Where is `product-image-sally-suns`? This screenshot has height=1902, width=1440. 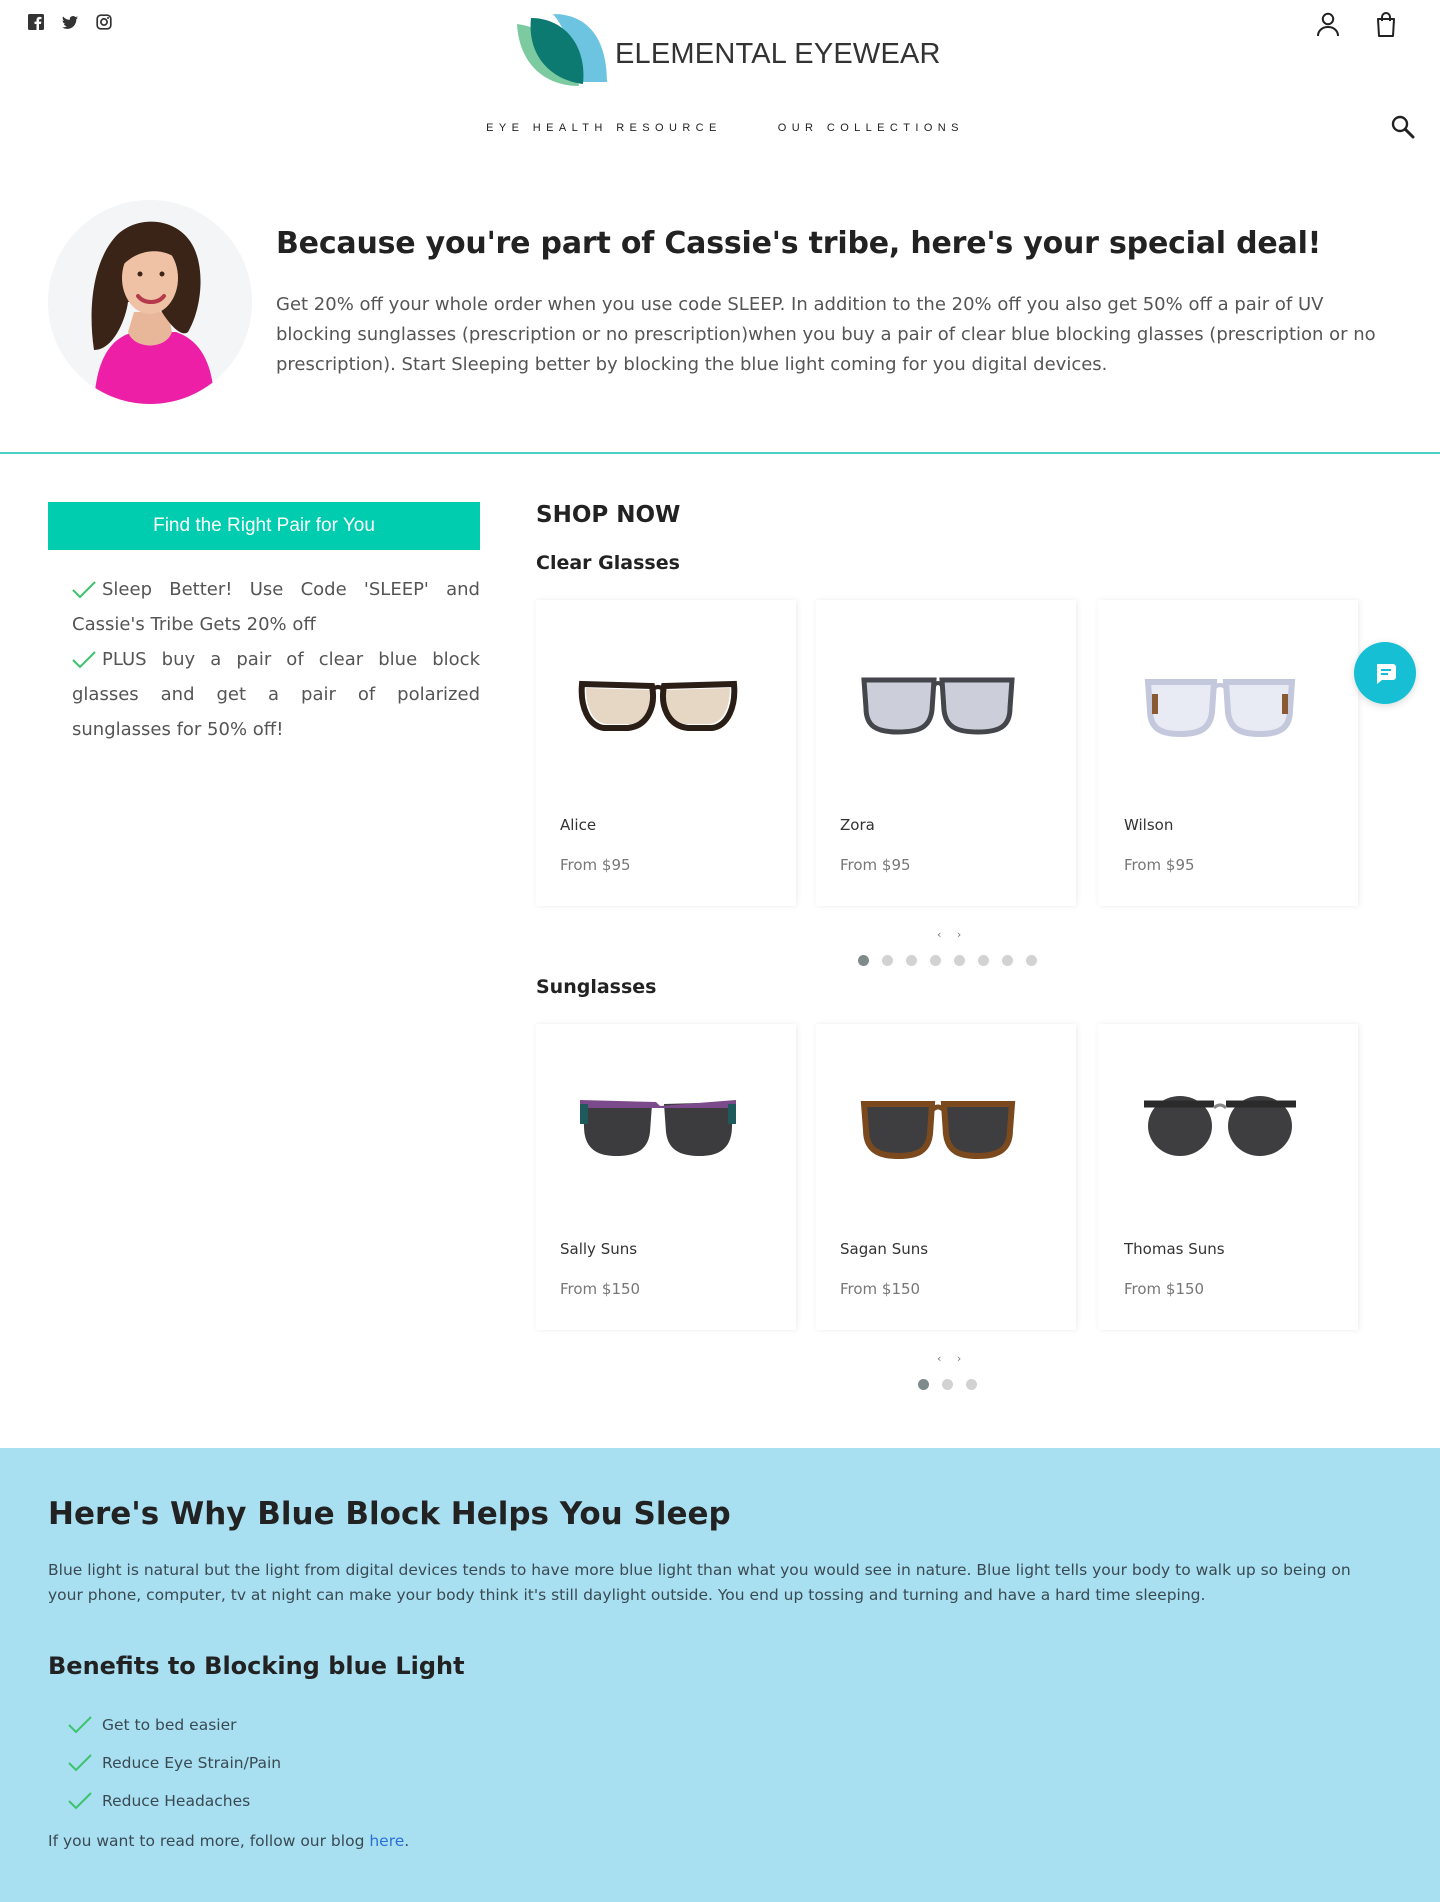 product-image-sally-suns is located at coordinates (658, 1128).